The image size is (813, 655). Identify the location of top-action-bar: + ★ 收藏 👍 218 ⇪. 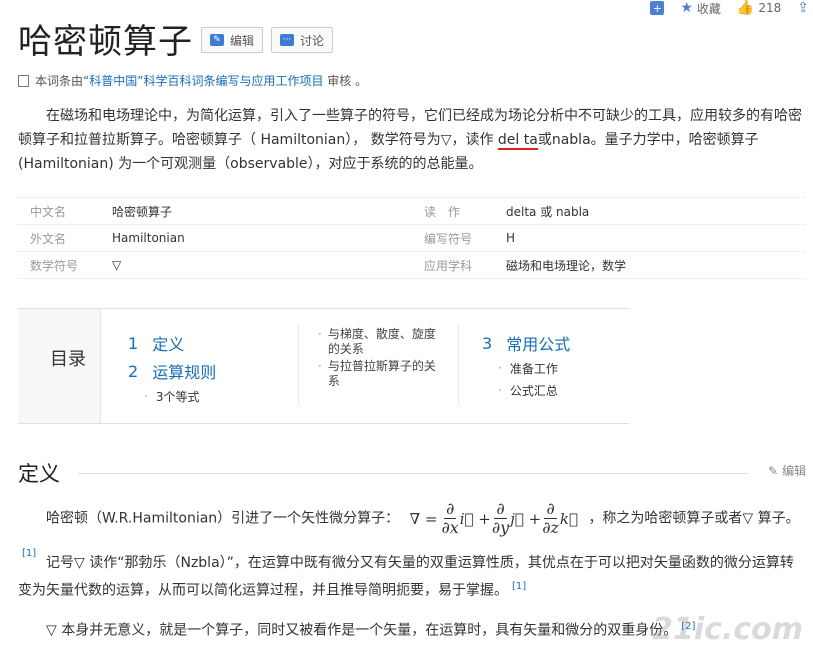
(731, 8).